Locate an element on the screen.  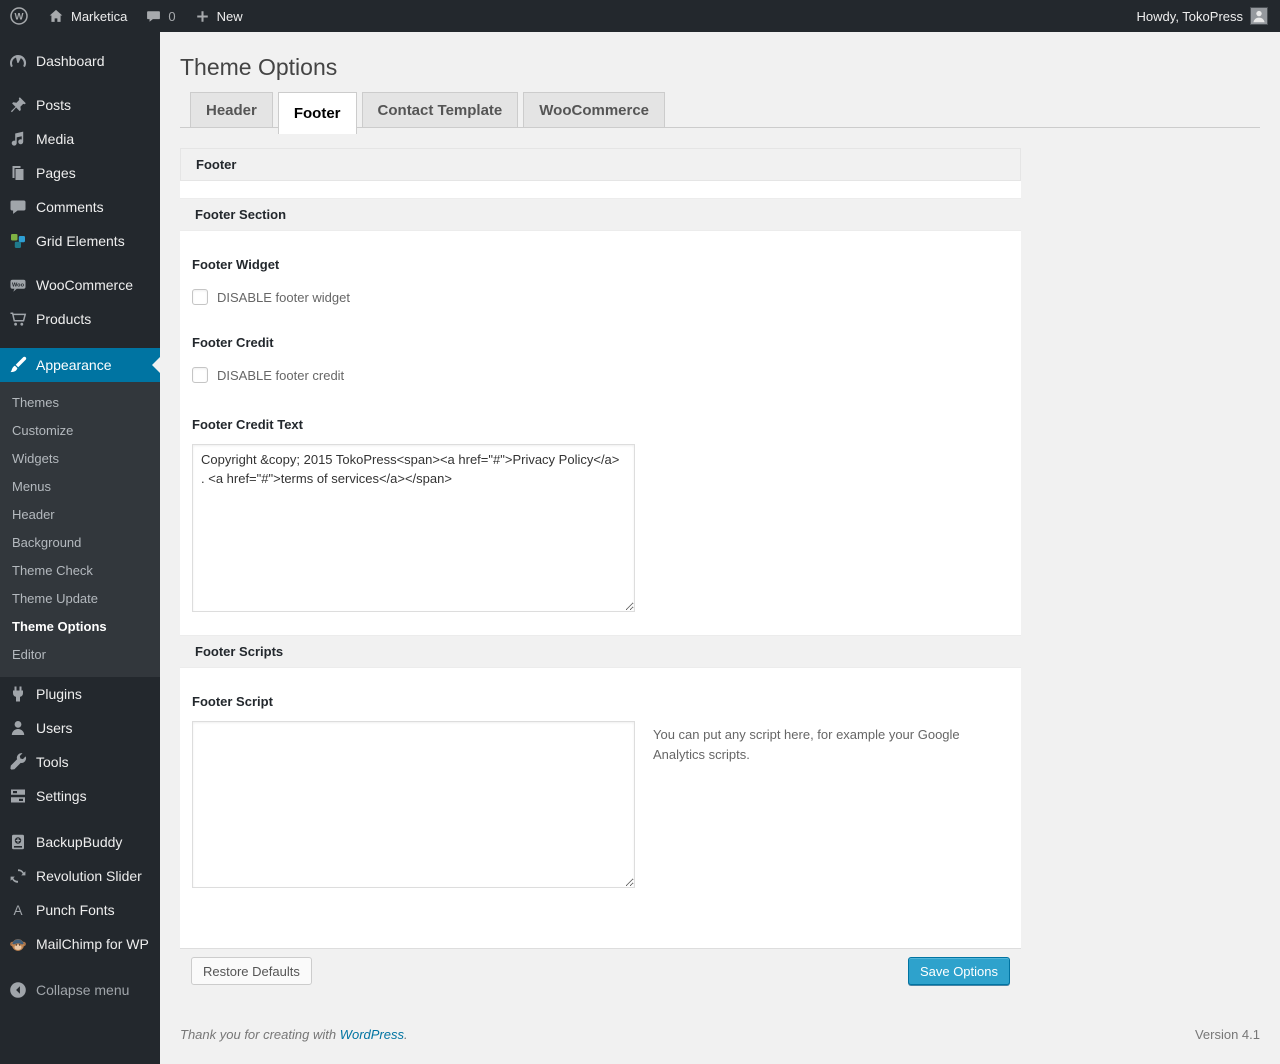
sidebar-item-label: Products is located at coordinates (64, 319).